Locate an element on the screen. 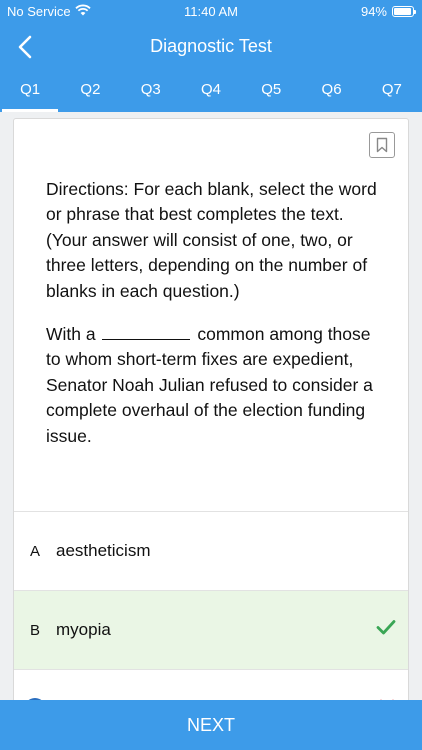 This screenshot has width=422, height=750. tab-q6: Q6 is located at coordinates (331, 91).